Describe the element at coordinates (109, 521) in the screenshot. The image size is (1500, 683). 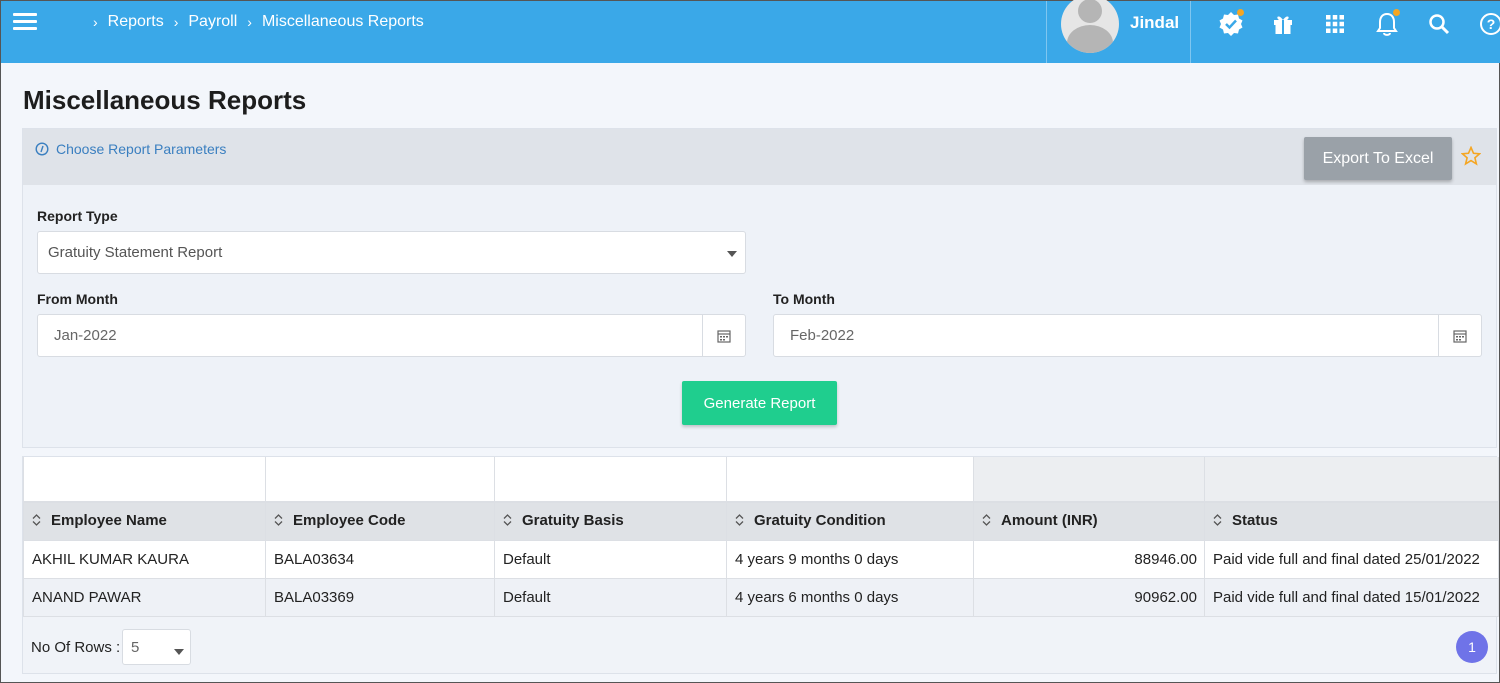
I see `column-header-label: Employee Name` at that location.